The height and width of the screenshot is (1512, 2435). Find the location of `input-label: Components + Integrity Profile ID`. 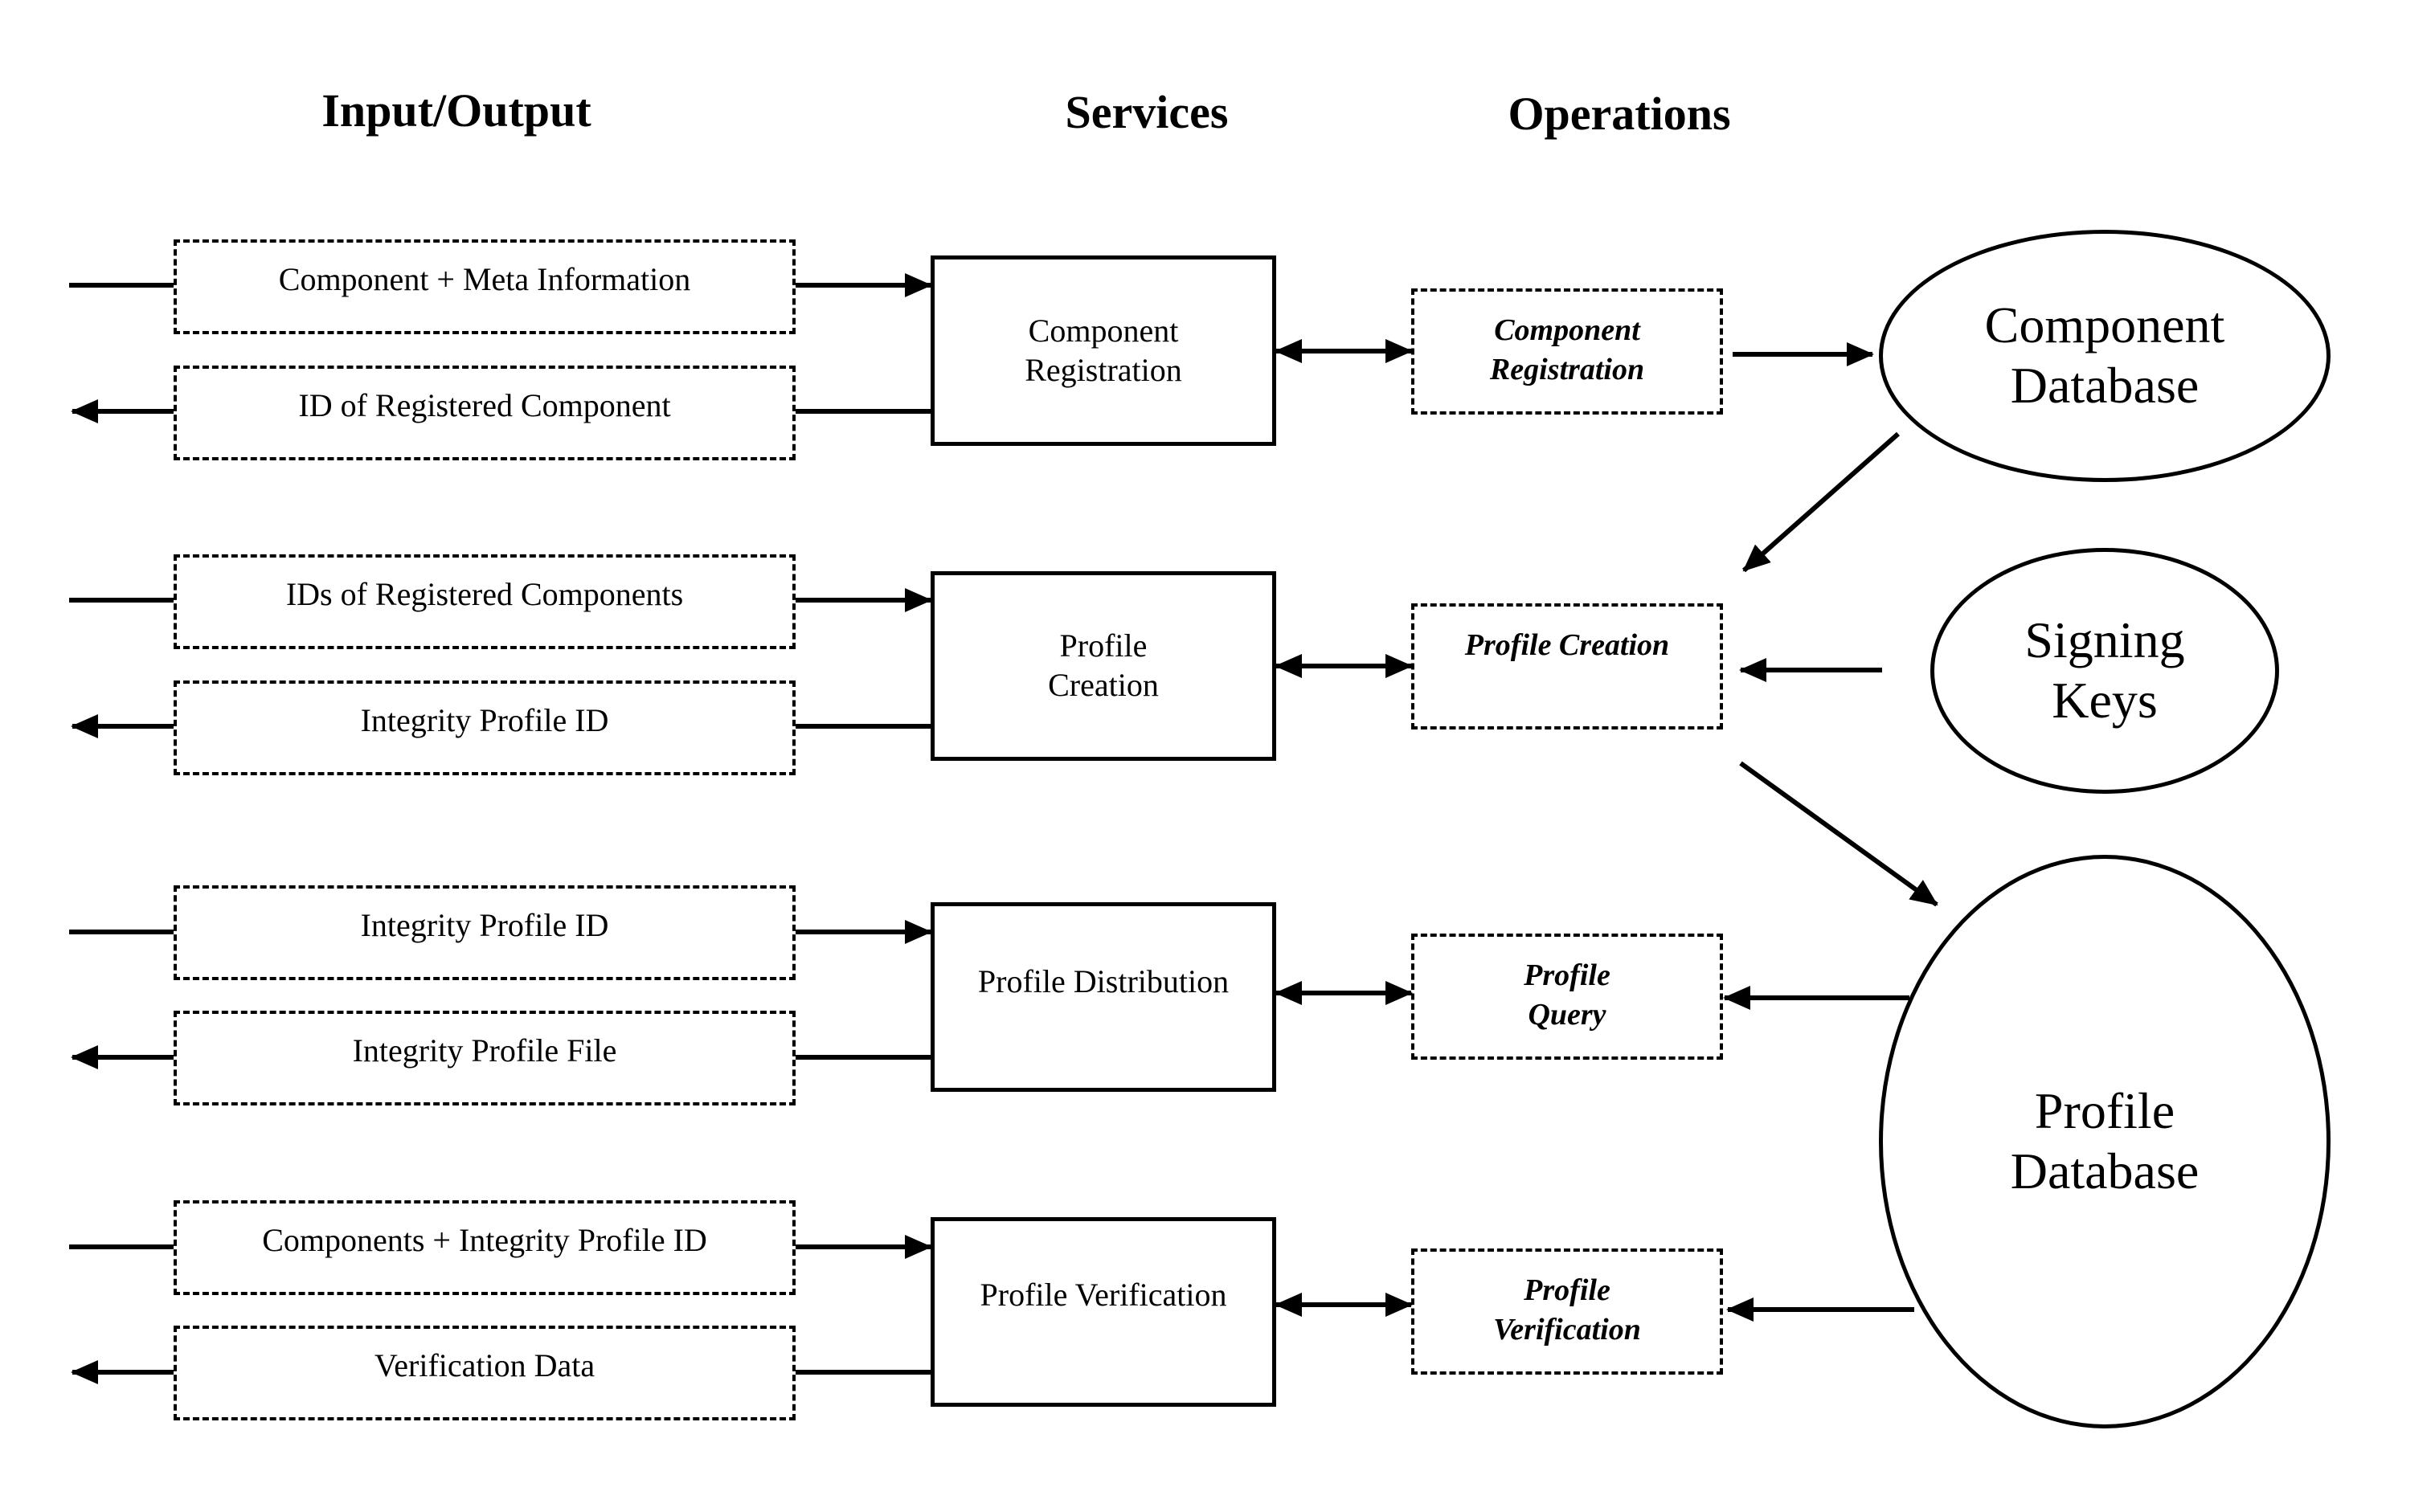

input-label: Components + Integrity Profile ID is located at coordinates (484, 1240).